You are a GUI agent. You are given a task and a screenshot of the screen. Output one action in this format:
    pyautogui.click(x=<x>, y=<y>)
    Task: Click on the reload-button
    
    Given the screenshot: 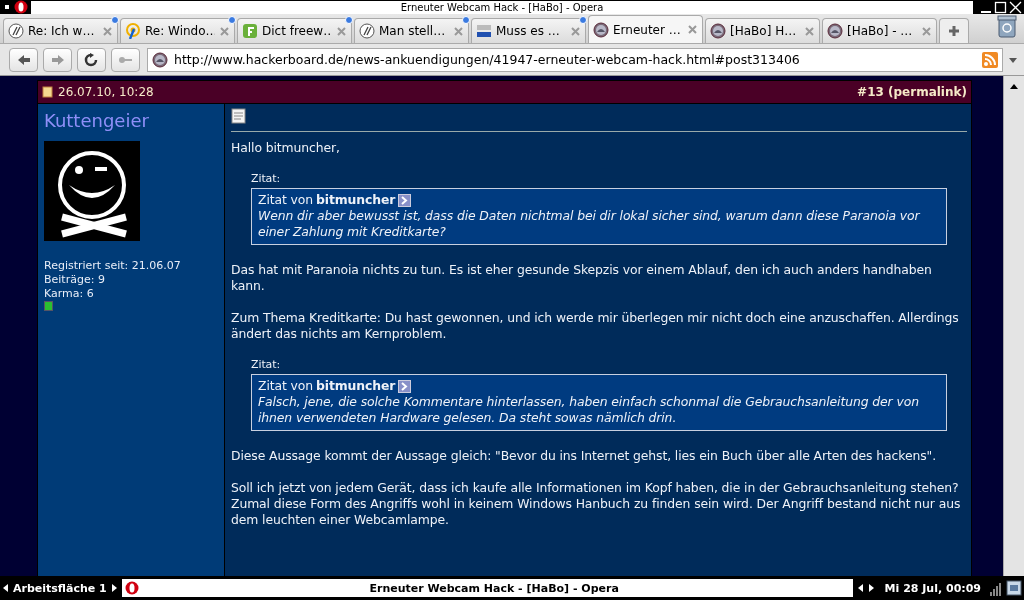 What is the action you would take?
    pyautogui.click(x=91, y=59)
    